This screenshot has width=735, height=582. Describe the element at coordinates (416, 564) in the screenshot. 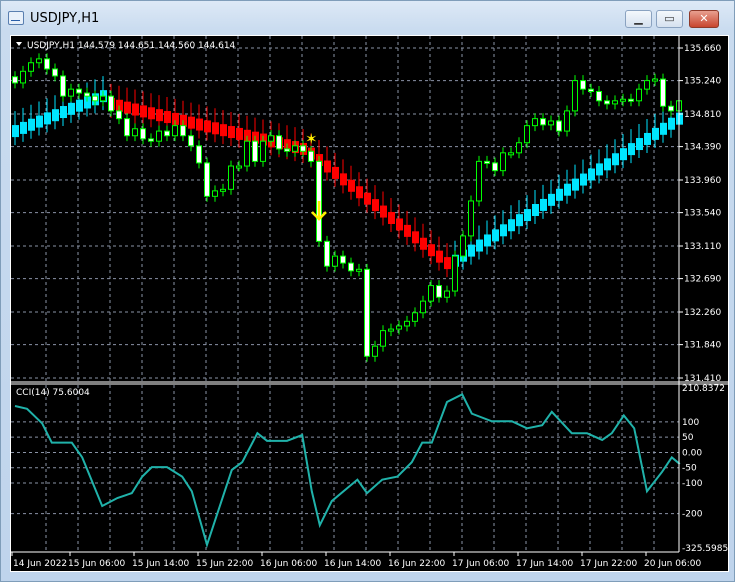

I see `time-axis-label: 16 Jun 22:00` at that location.